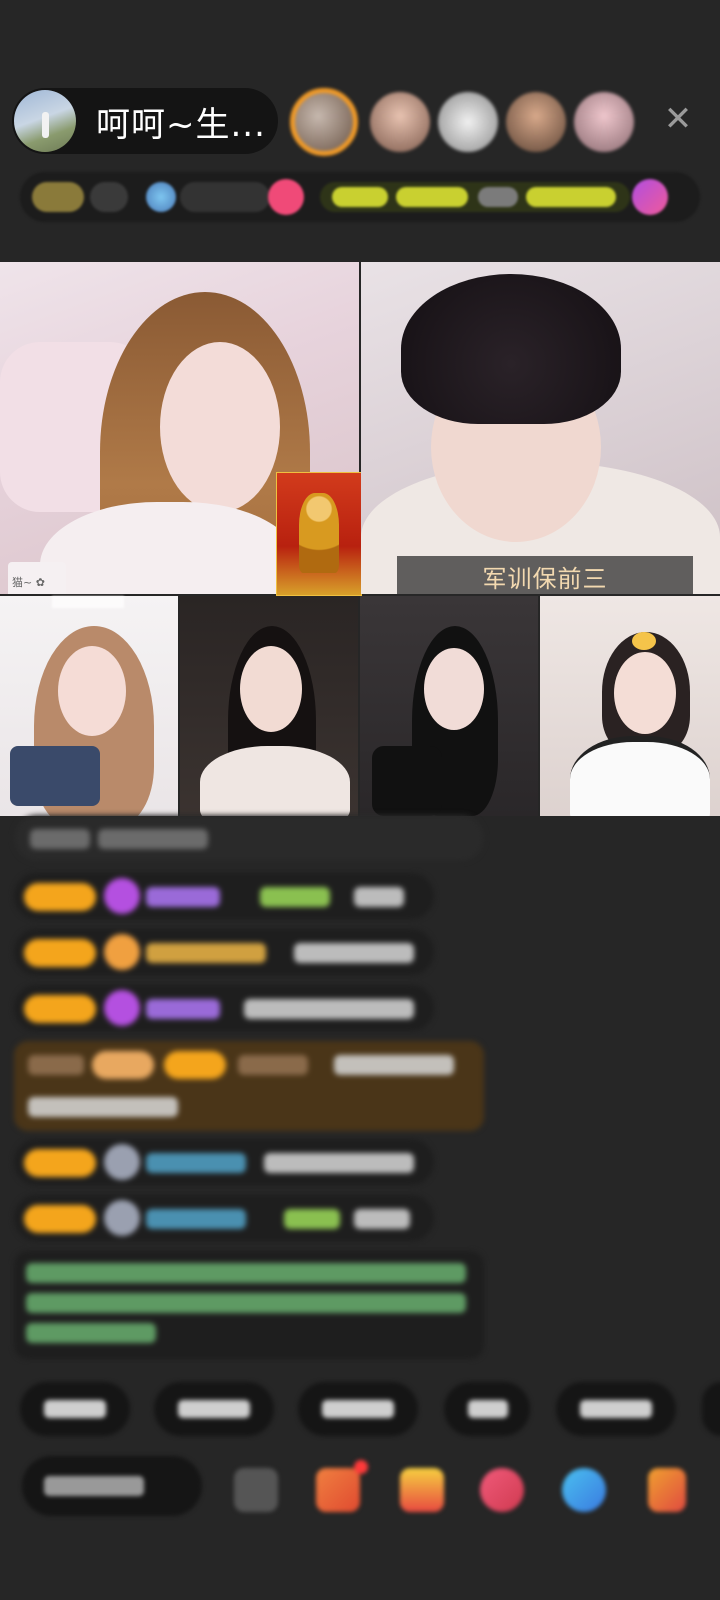 Image resolution: width=720 pixels, height=1600 pixels. What do you see at coordinates (161, 197) in the screenshot?
I see `fans-icon` at bounding box center [161, 197].